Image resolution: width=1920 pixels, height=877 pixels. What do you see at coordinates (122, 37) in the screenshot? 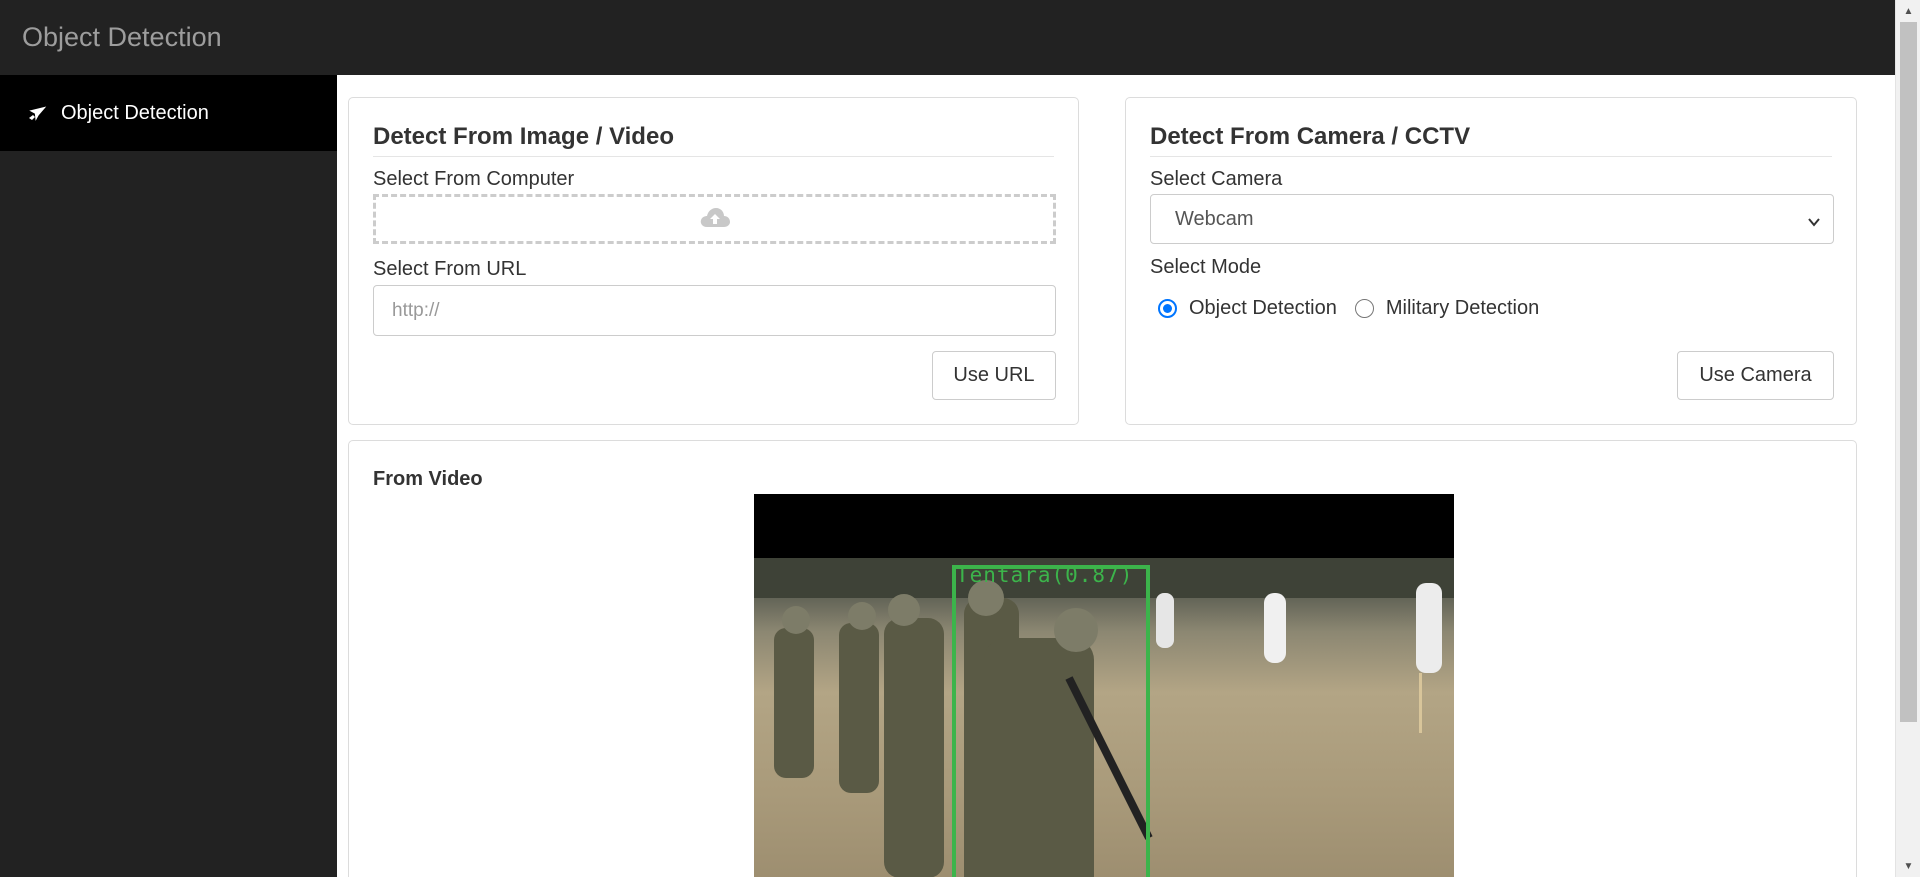
I see `navbar-brand: Object Detection` at bounding box center [122, 37].